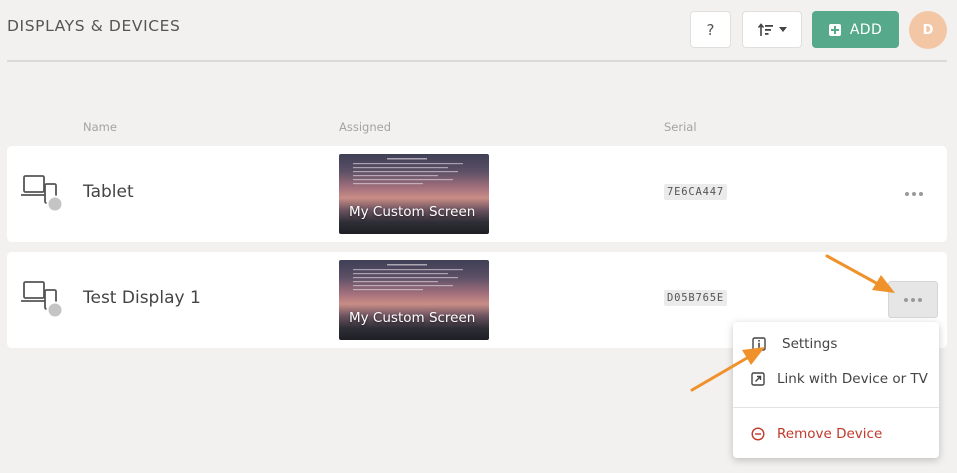  I want to click on help-button: ?, so click(710, 29).